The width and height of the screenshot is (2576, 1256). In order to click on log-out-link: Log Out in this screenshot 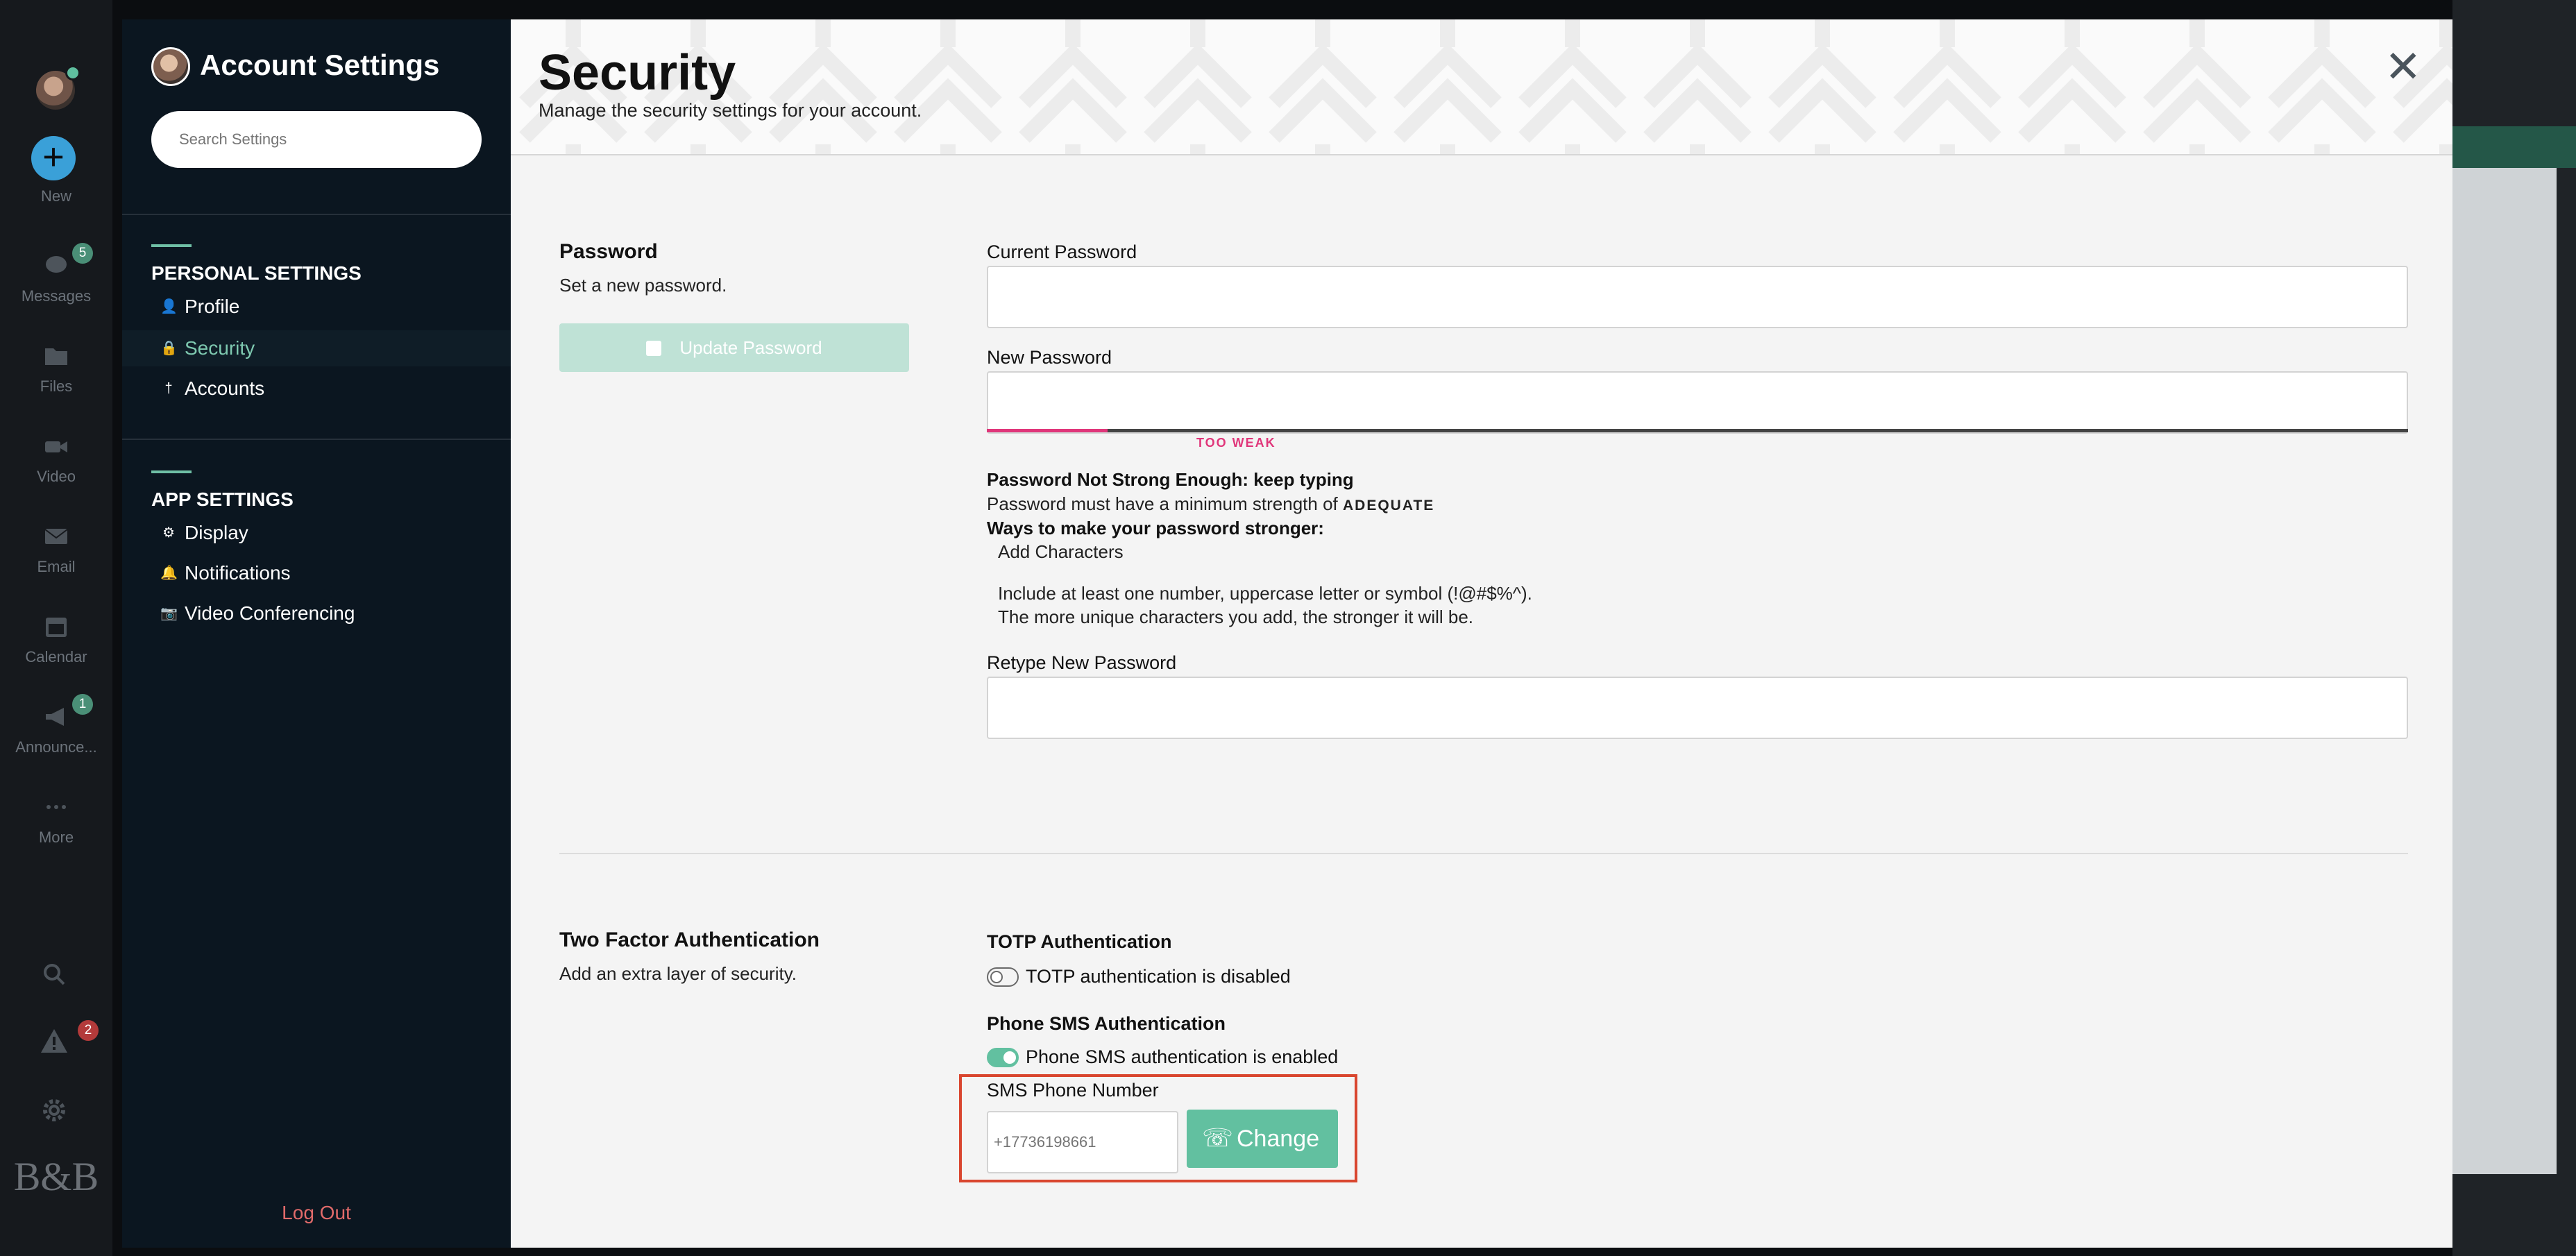, I will do `click(316, 1213)`.